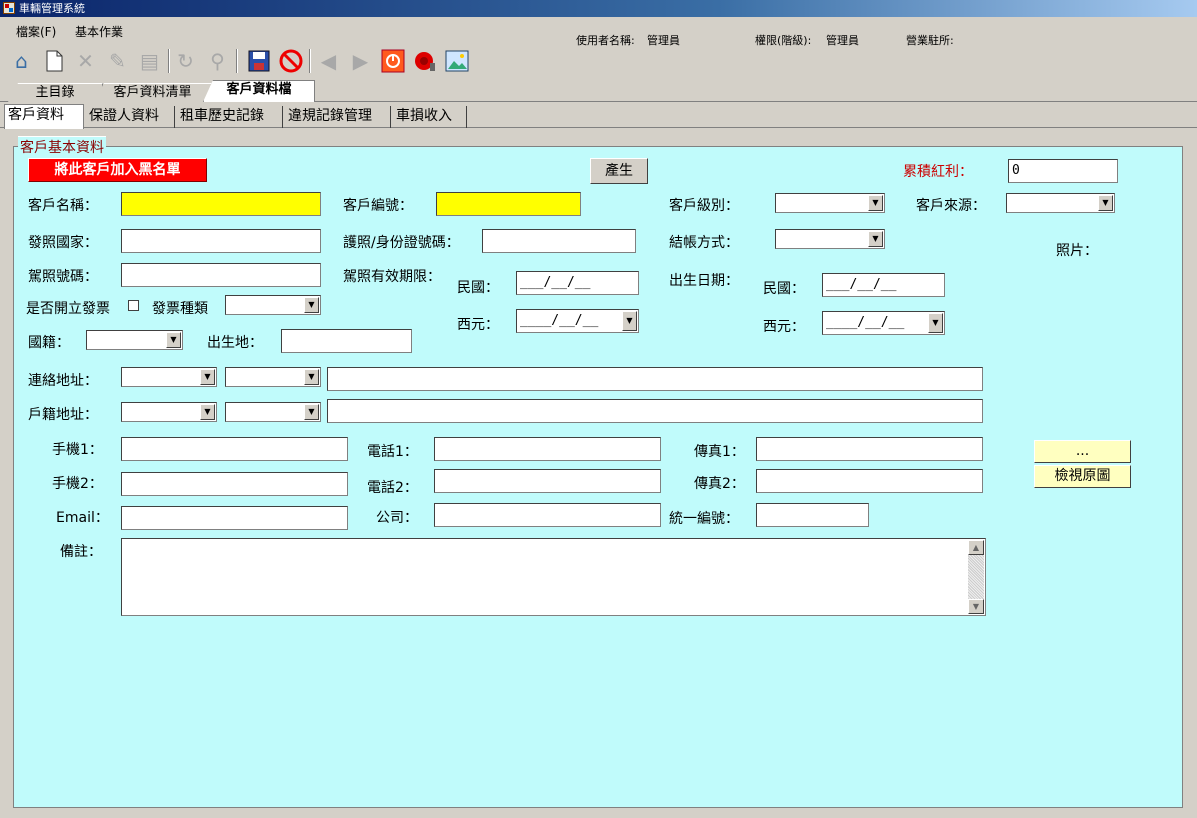 This screenshot has height=818, width=1197. I want to click on license-ad-date: ____/__/__ ▼, so click(577, 321).